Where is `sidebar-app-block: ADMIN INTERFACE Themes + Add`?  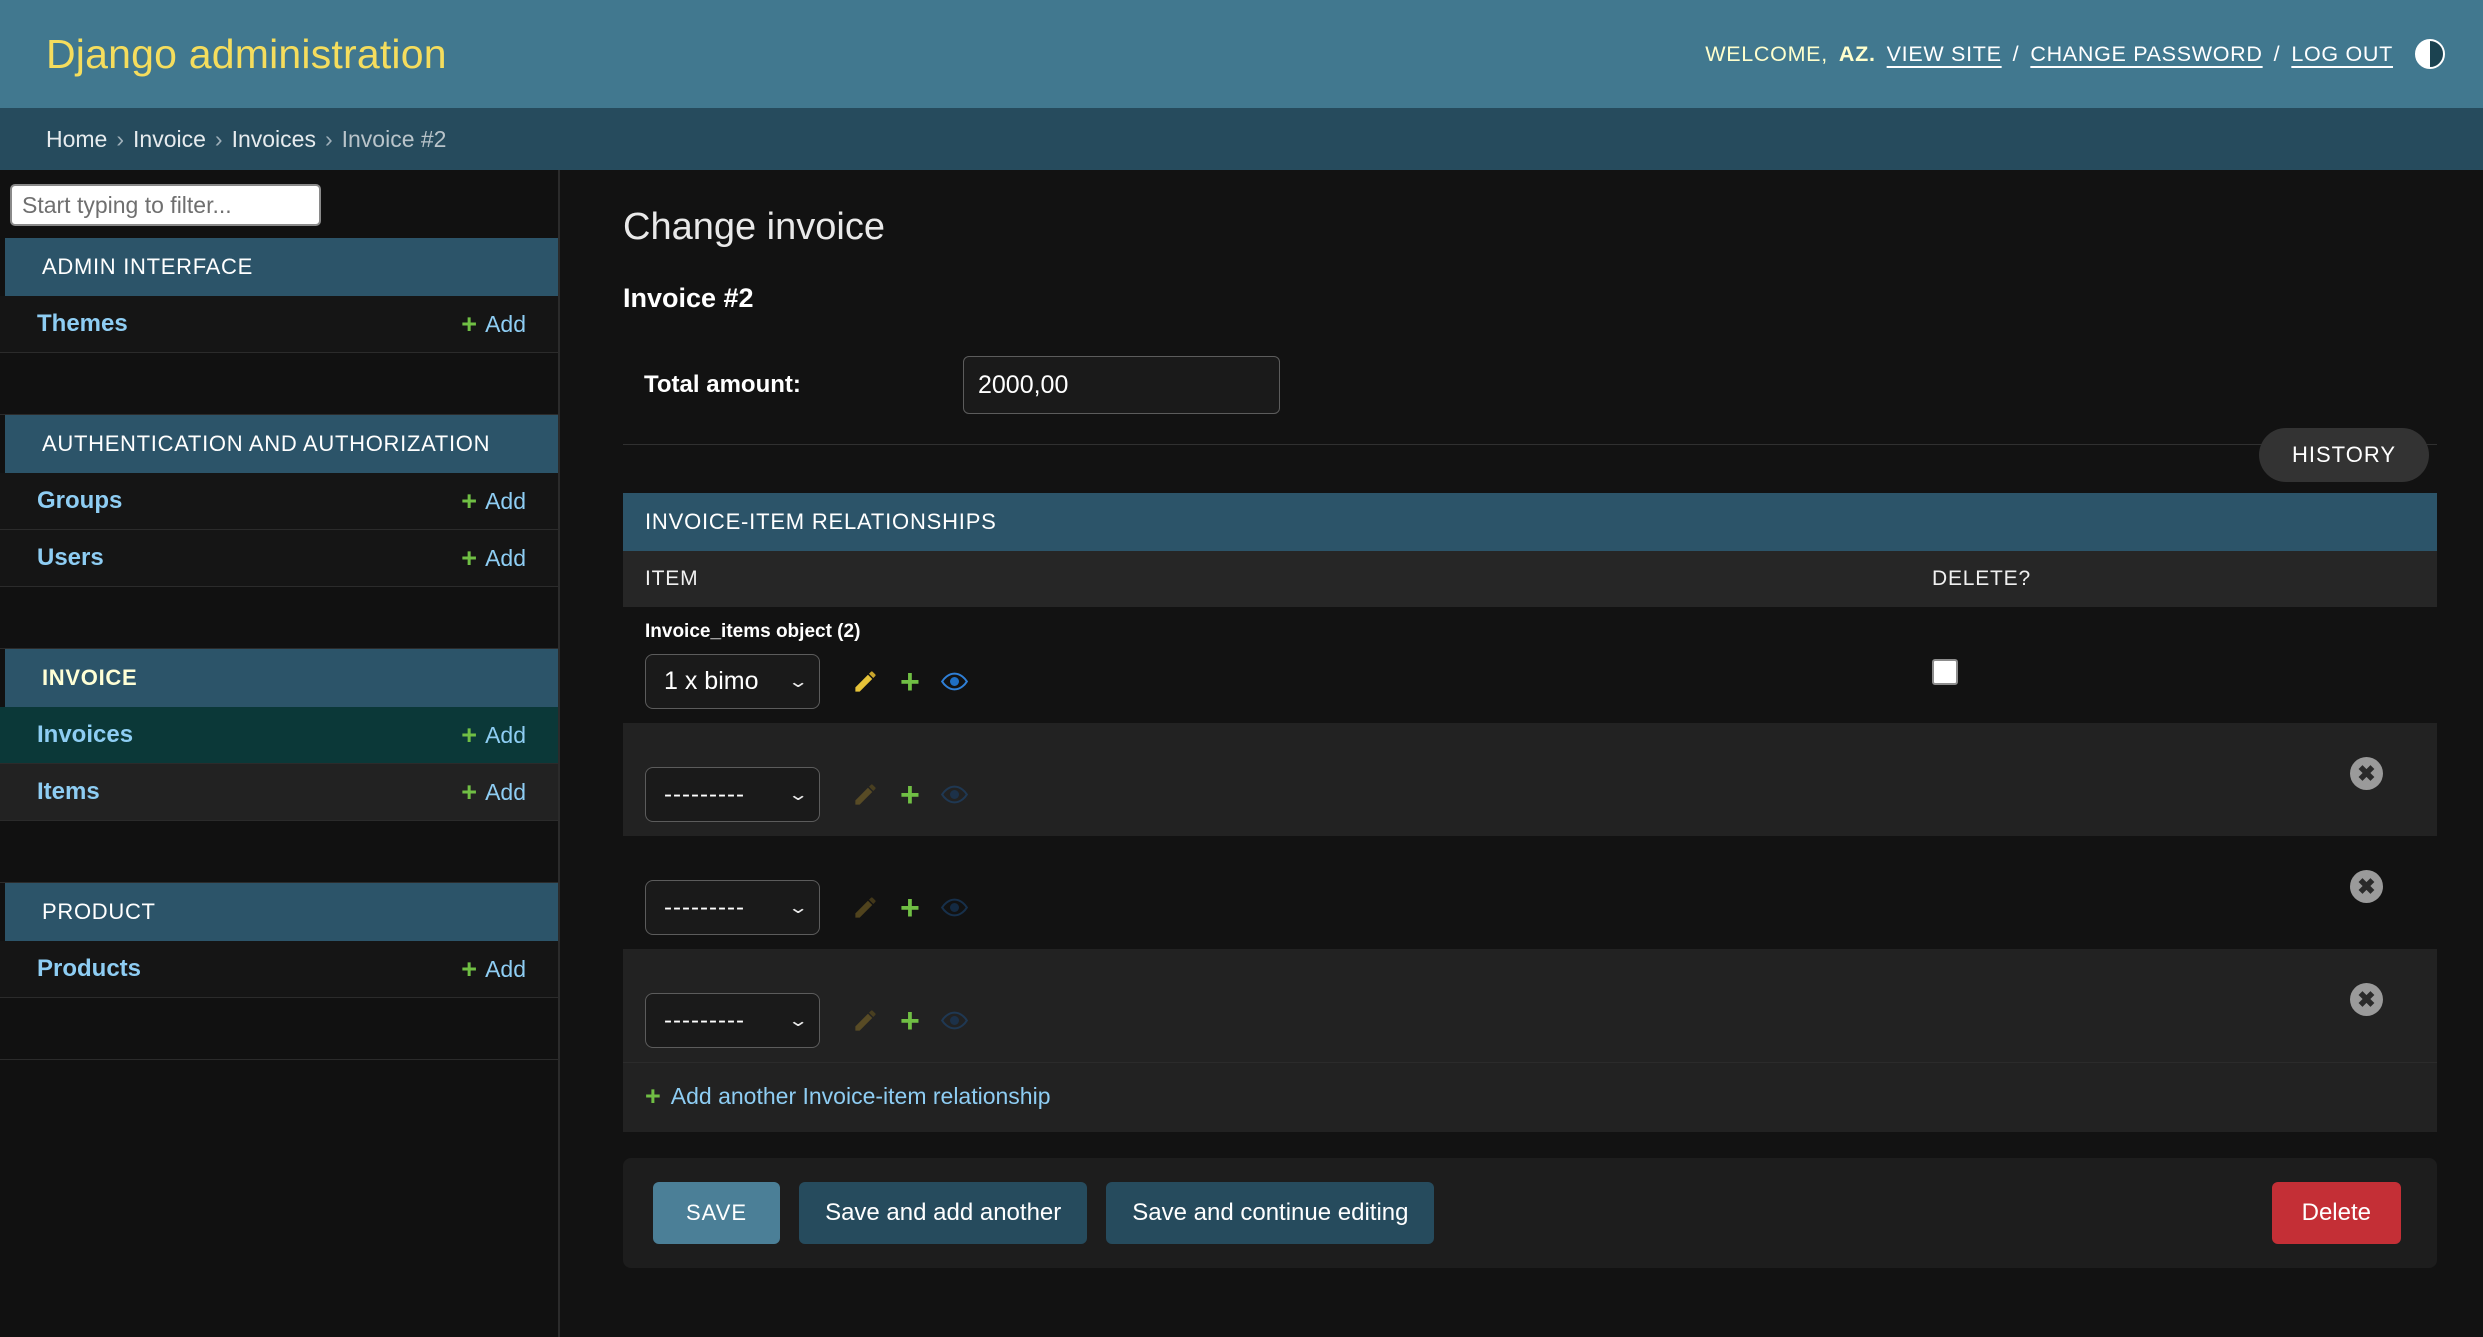
sidebar-app-block: ADMIN INTERFACE Themes + Add is located at coordinates (279, 295).